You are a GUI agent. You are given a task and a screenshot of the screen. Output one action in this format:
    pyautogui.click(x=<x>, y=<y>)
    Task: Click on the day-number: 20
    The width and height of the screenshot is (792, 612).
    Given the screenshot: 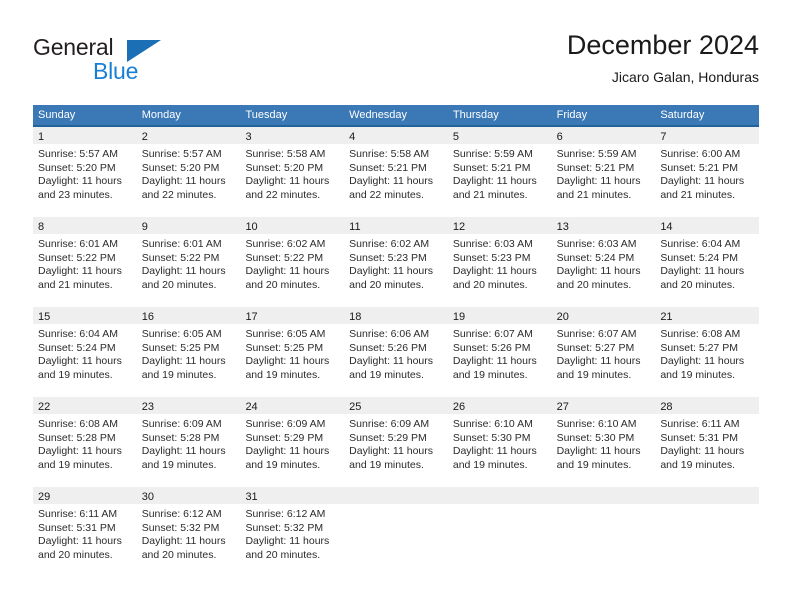 What is the action you would take?
    pyautogui.click(x=562, y=317)
    